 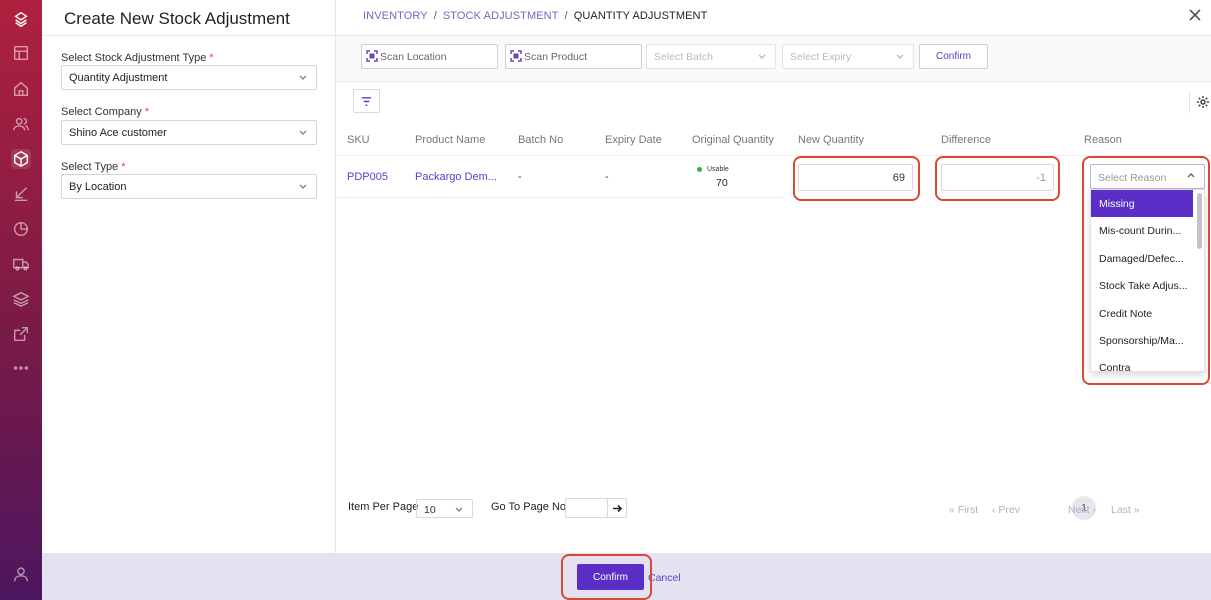 I want to click on col-sku: SKU, so click(x=358, y=140).